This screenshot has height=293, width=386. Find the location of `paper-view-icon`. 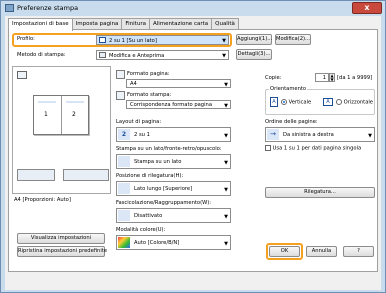

paper-view-icon is located at coordinates (36, 175).